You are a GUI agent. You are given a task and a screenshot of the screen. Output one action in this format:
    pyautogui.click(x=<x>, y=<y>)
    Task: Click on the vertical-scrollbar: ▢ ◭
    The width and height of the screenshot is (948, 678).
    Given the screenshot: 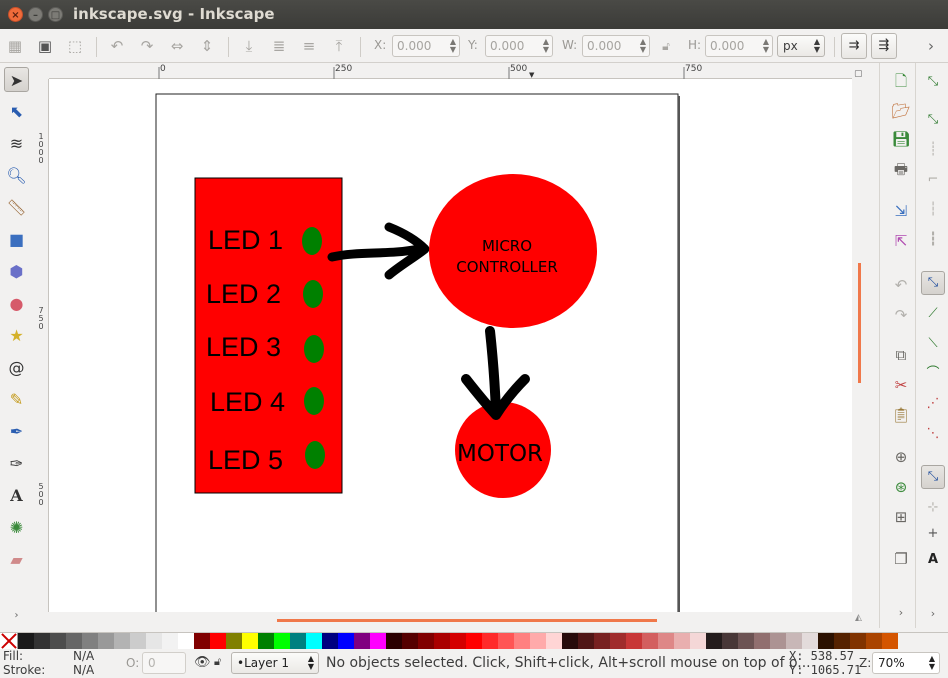 What is the action you would take?
    pyautogui.click(x=859, y=345)
    